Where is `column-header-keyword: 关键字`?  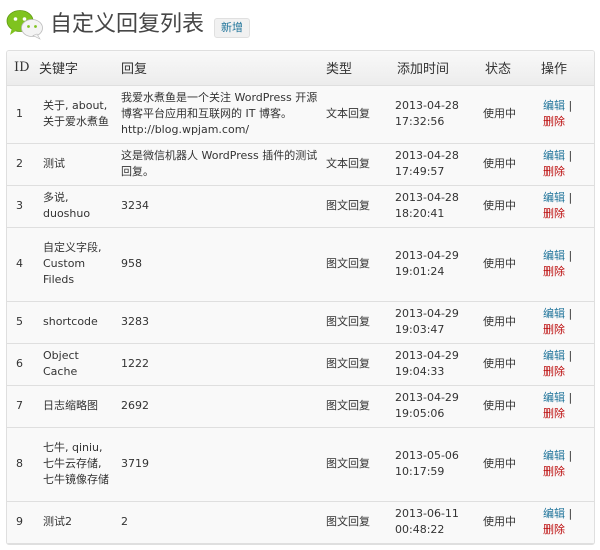
column-header-keyword: 关键字 is located at coordinates (74, 68).